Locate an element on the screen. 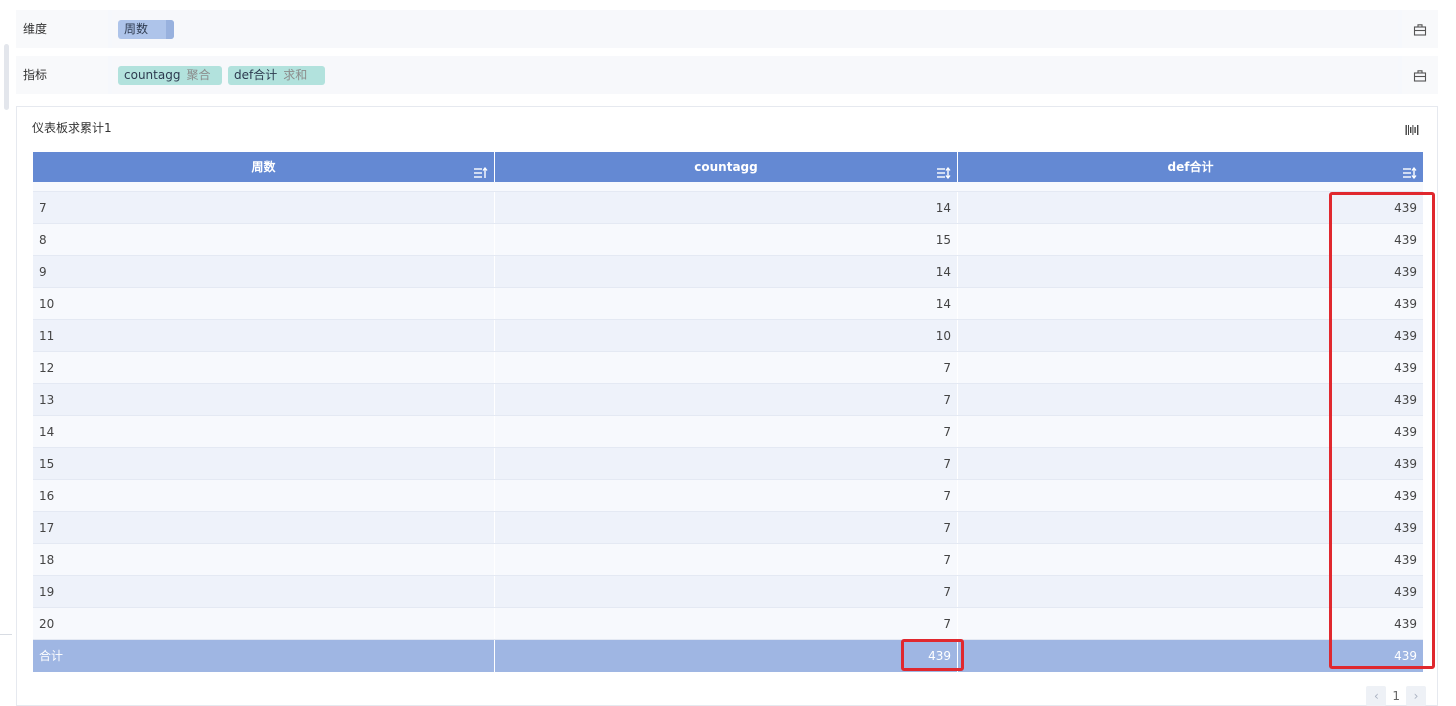 This screenshot has height=706, width=1456. table-row: 16 7 439 is located at coordinates (728, 496).